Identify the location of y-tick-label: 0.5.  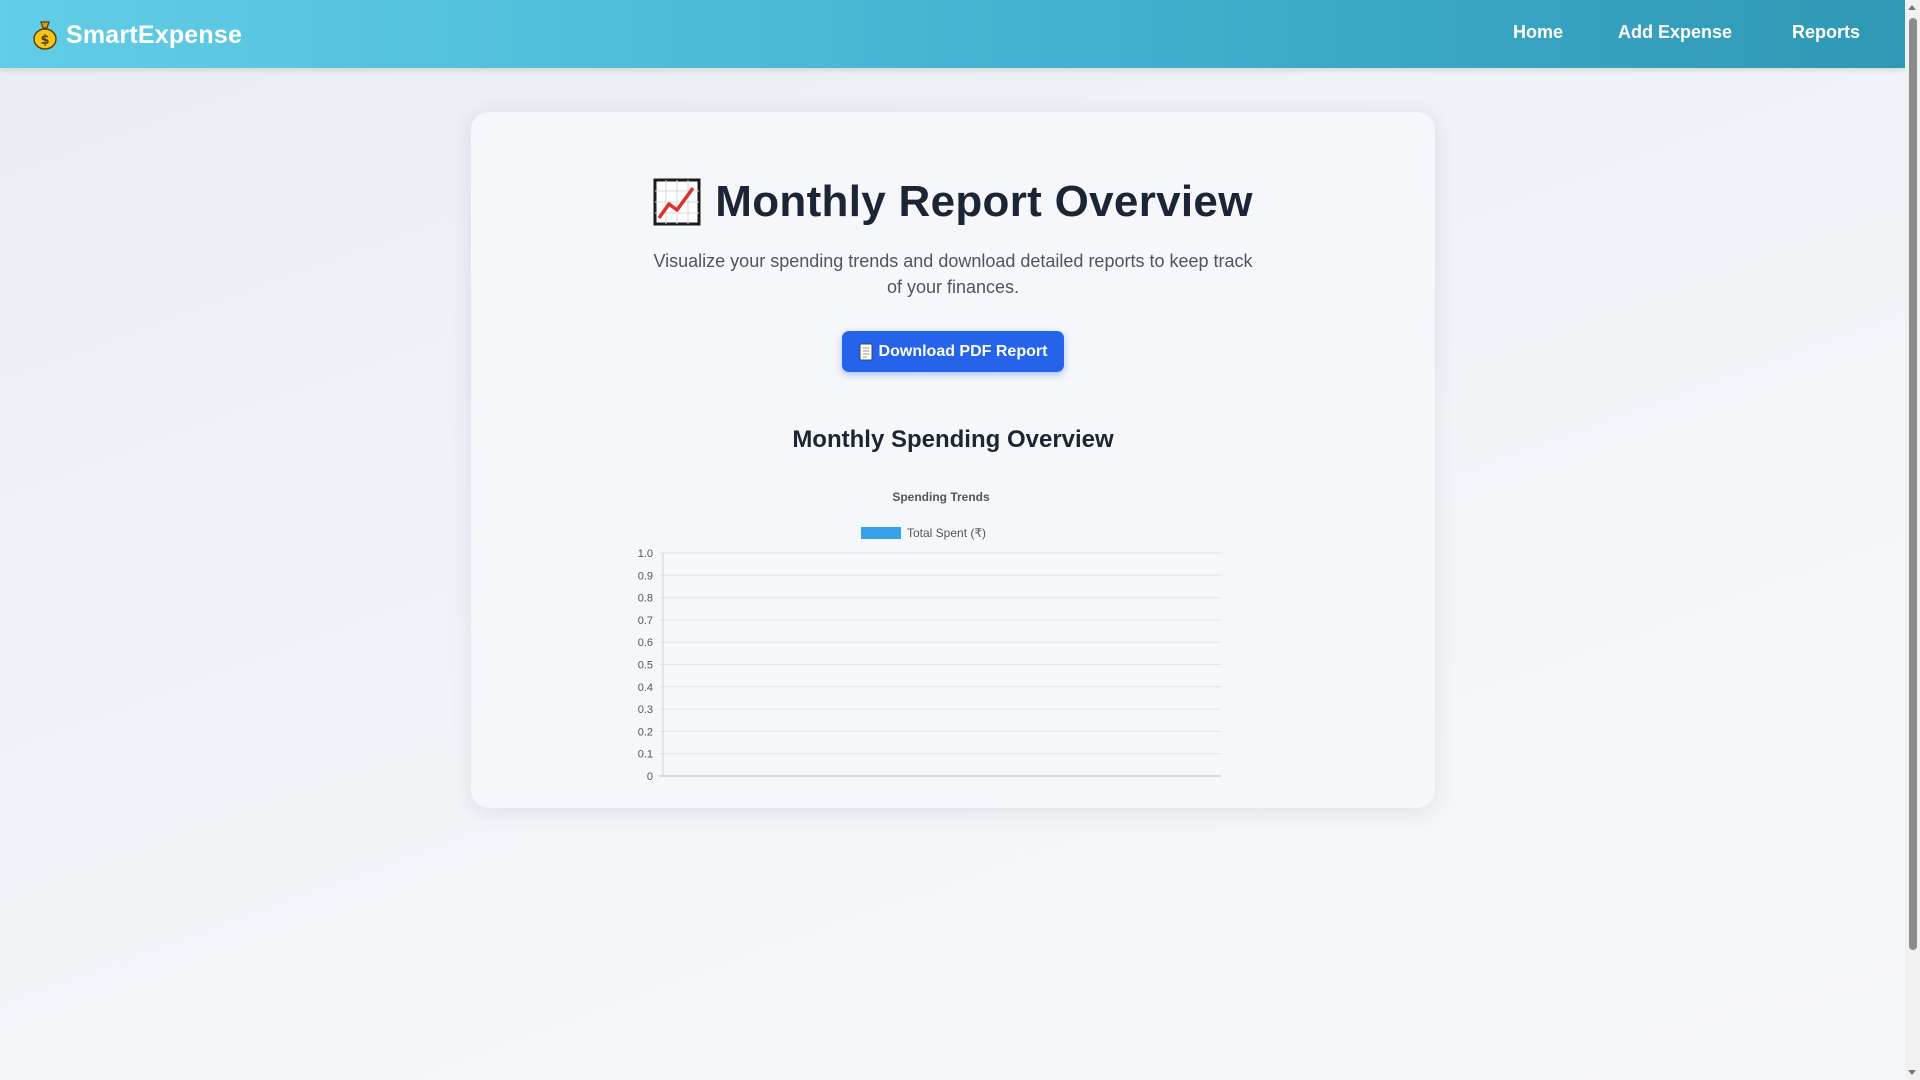
(645, 666).